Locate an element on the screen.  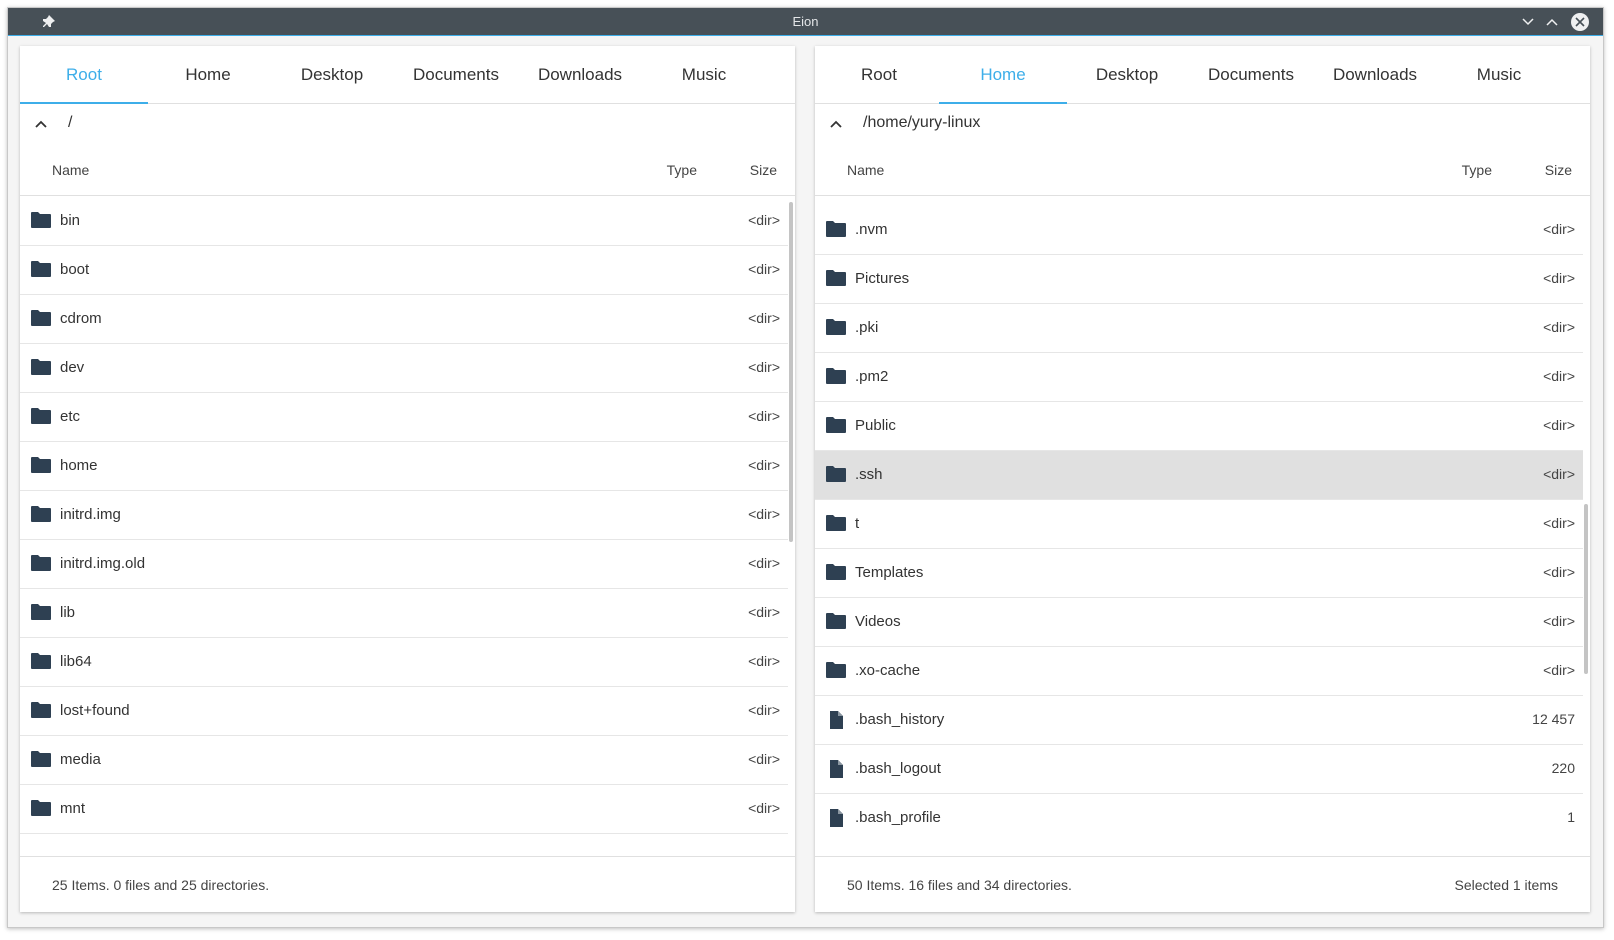
file-row: initrd.img.old <dir> is located at coordinates (404, 564).